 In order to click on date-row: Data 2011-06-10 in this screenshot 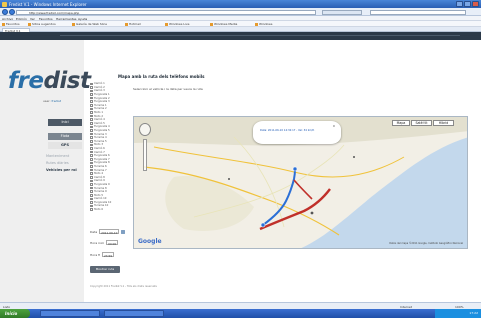, I will do `click(108, 232)`.